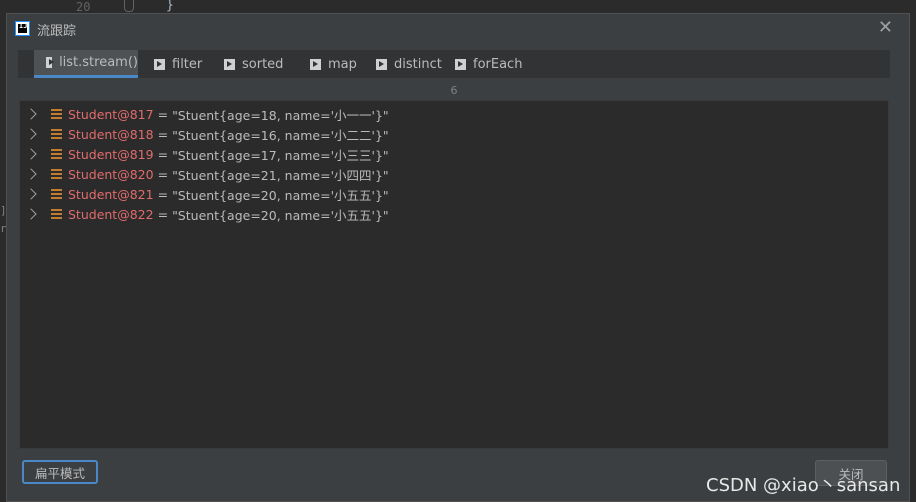 The height and width of the screenshot is (502, 916). What do you see at coordinates (111, 174) in the screenshot?
I see `object-name: Student@820` at bounding box center [111, 174].